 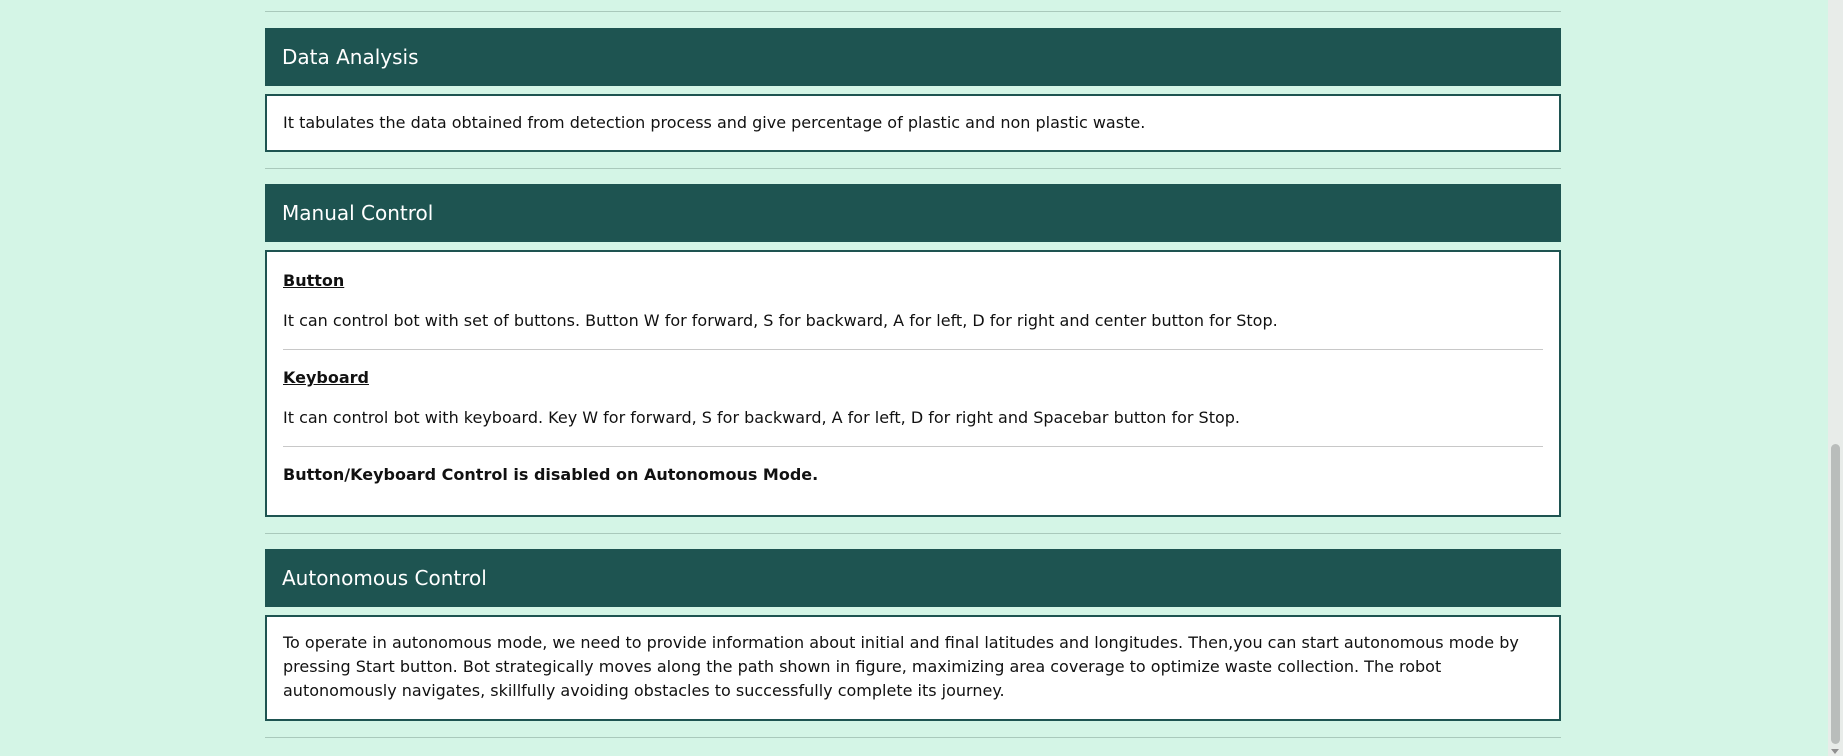 What do you see at coordinates (913, 578) in the screenshot?
I see `section-header-autonomous-control: Autonomous Control` at bounding box center [913, 578].